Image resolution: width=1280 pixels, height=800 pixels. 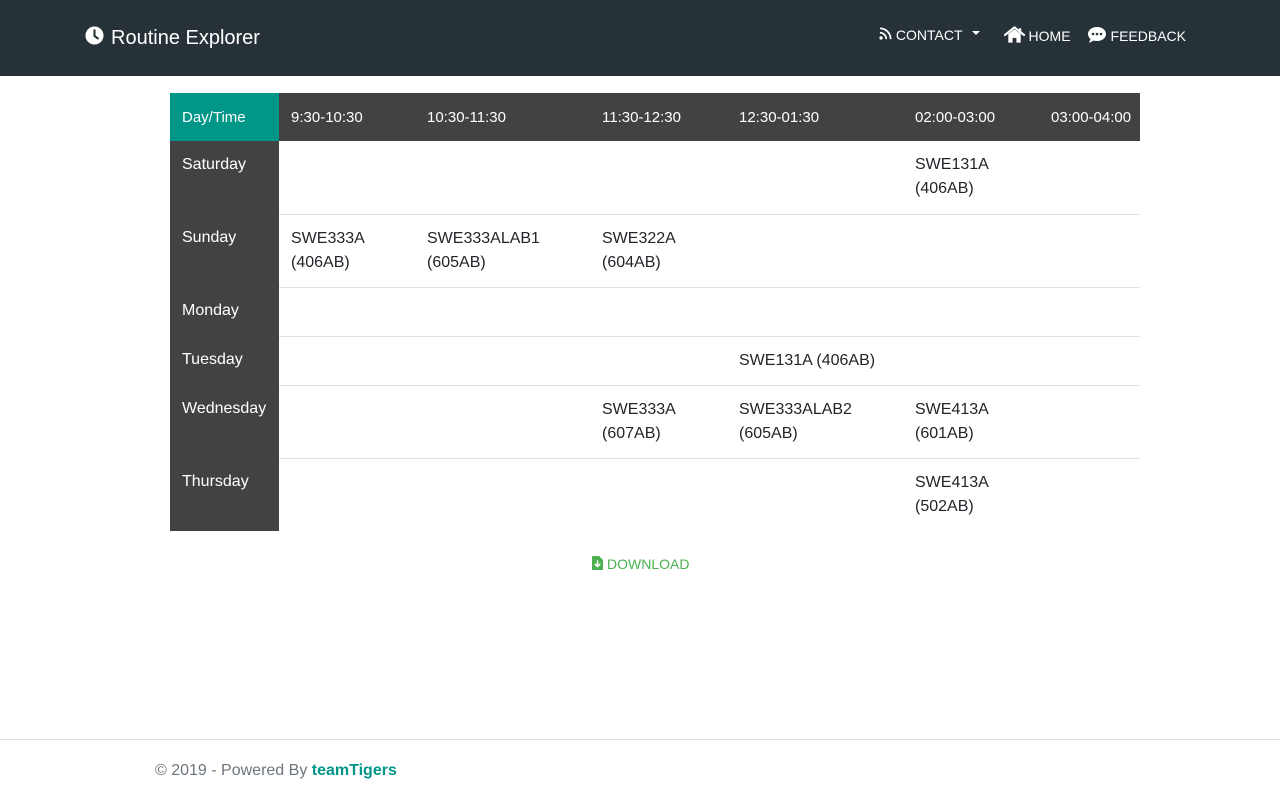 What do you see at coordinates (1148, 36) in the screenshot?
I see `feedback-label: FEEDBACK` at bounding box center [1148, 36].